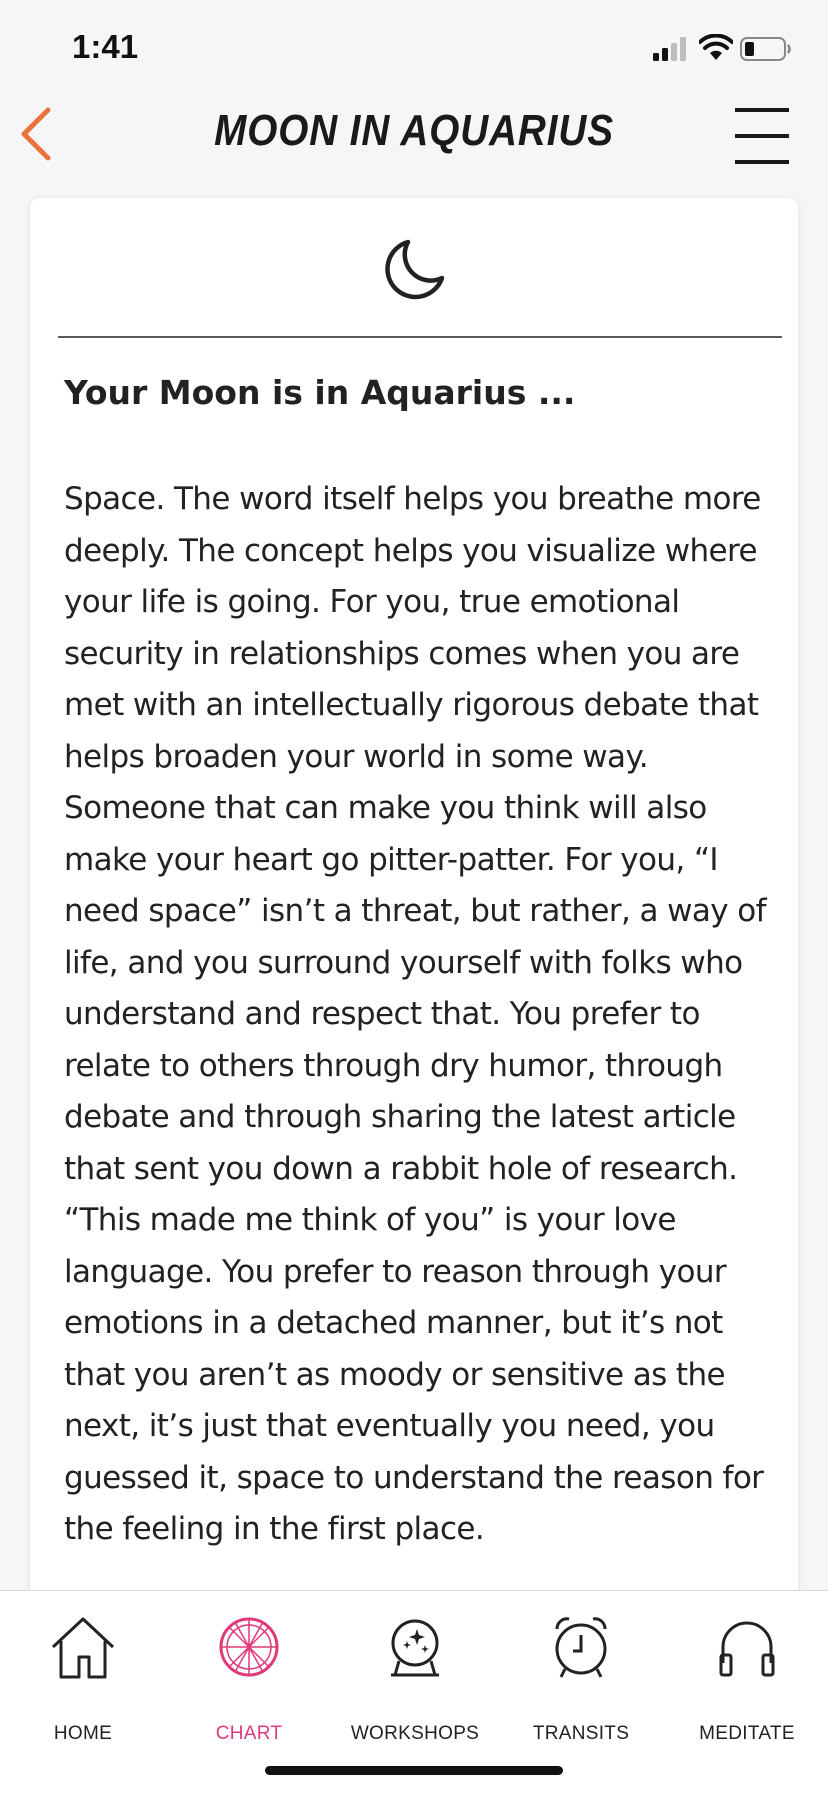  I want to click on chart-wheel-icon, so click(249, 1647).